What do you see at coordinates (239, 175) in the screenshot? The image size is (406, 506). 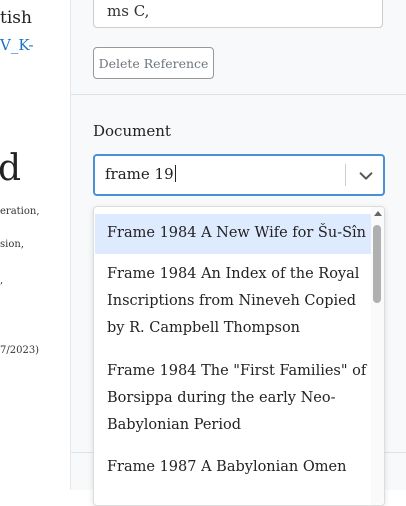 I see `document-select: frame 19` at bounding box center [239, 175].